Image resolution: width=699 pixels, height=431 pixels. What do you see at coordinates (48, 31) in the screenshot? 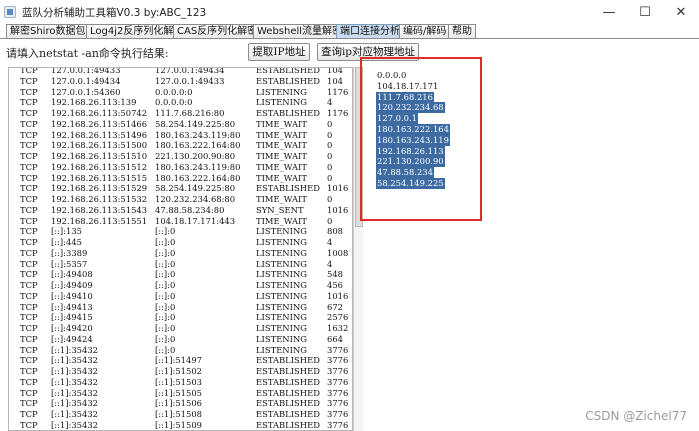
I see `tab-shiro: 解密Shiro数据包` at bounding box center [48, 31].